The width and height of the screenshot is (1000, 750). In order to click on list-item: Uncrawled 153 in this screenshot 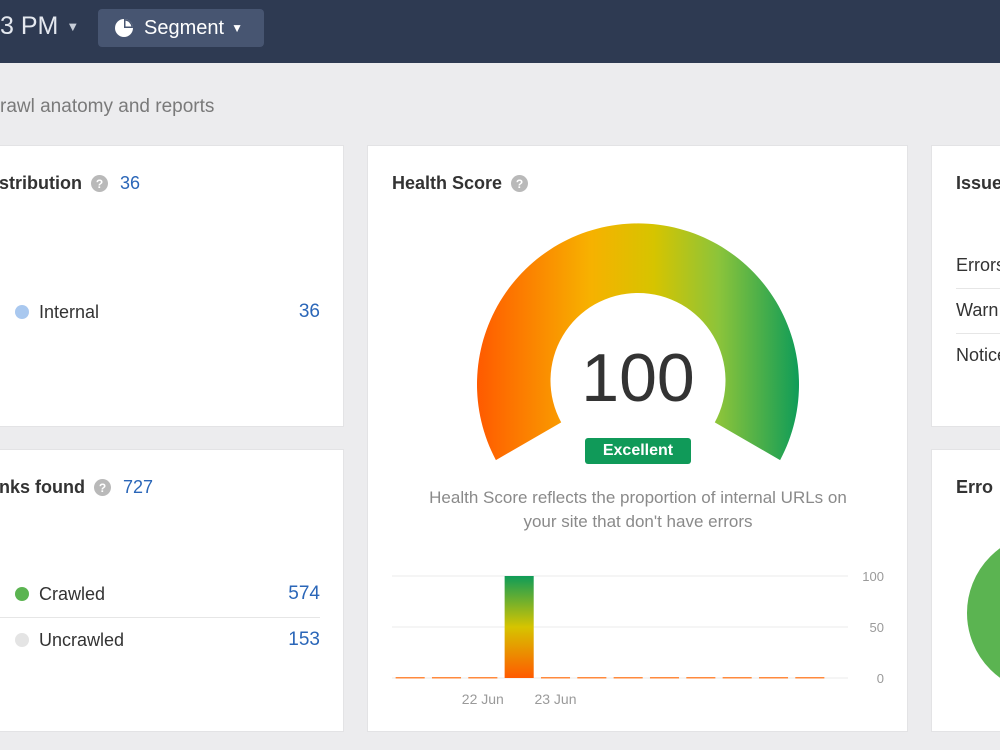, I will do `click(160, 640)`.